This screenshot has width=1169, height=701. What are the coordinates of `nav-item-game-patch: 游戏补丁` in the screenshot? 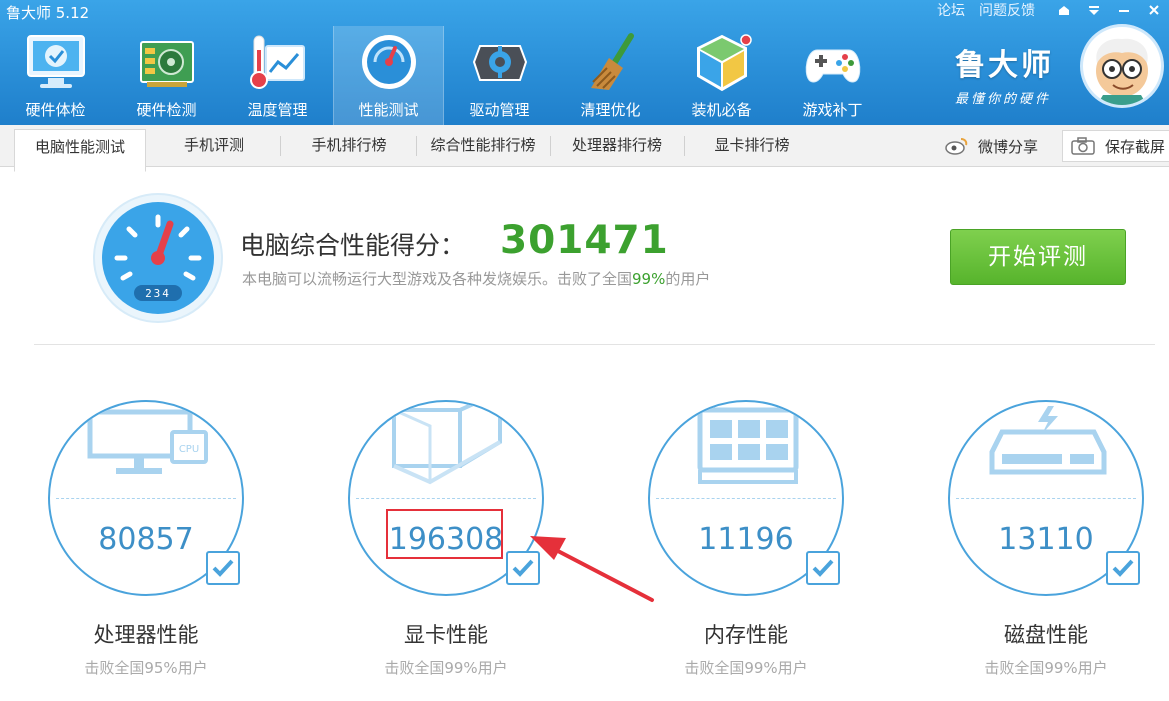 It's located at (832, 75).